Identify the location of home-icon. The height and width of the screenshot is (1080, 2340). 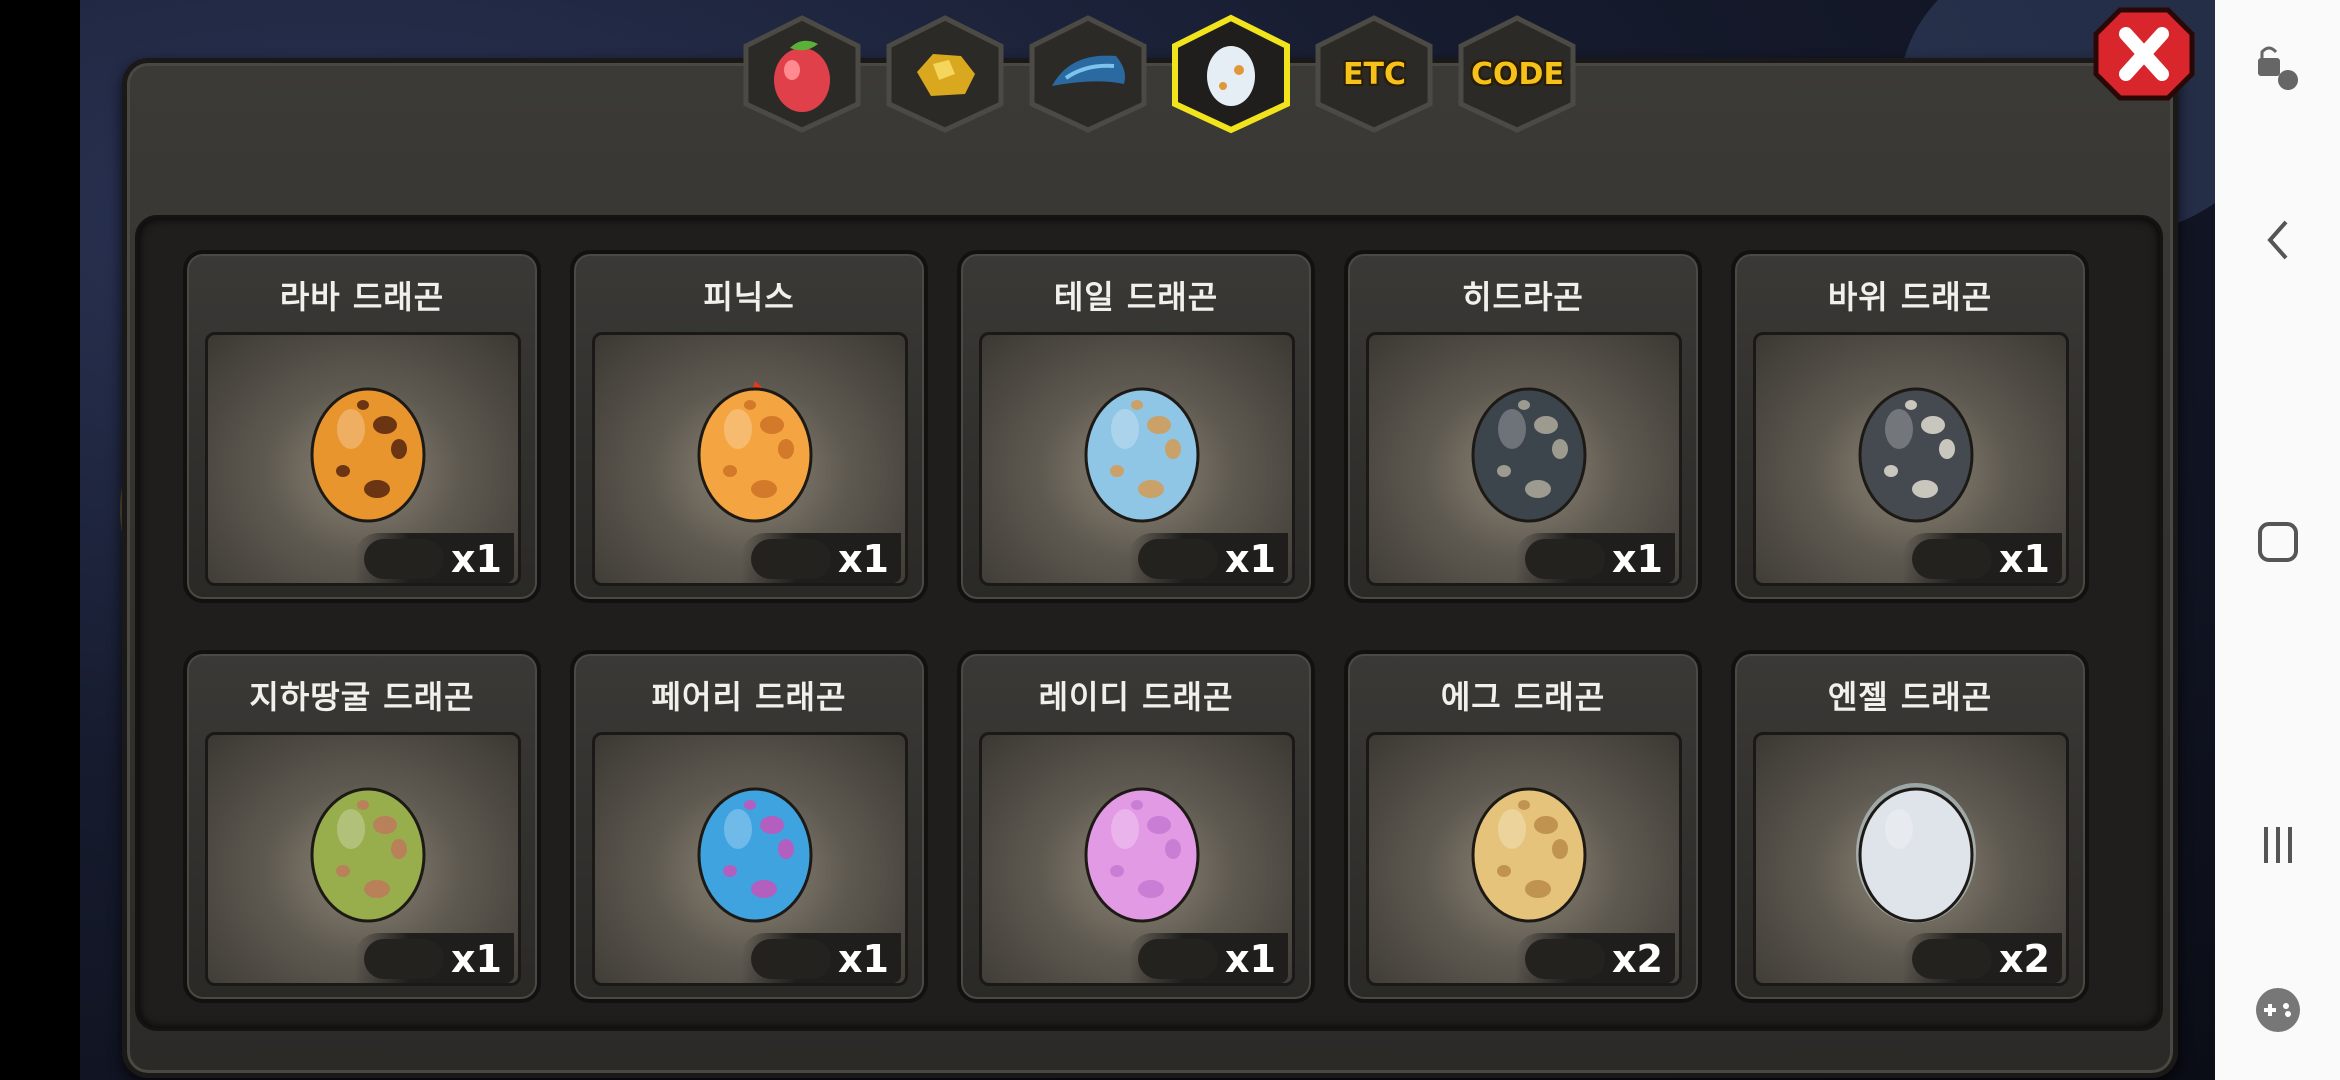
(2277, 542).